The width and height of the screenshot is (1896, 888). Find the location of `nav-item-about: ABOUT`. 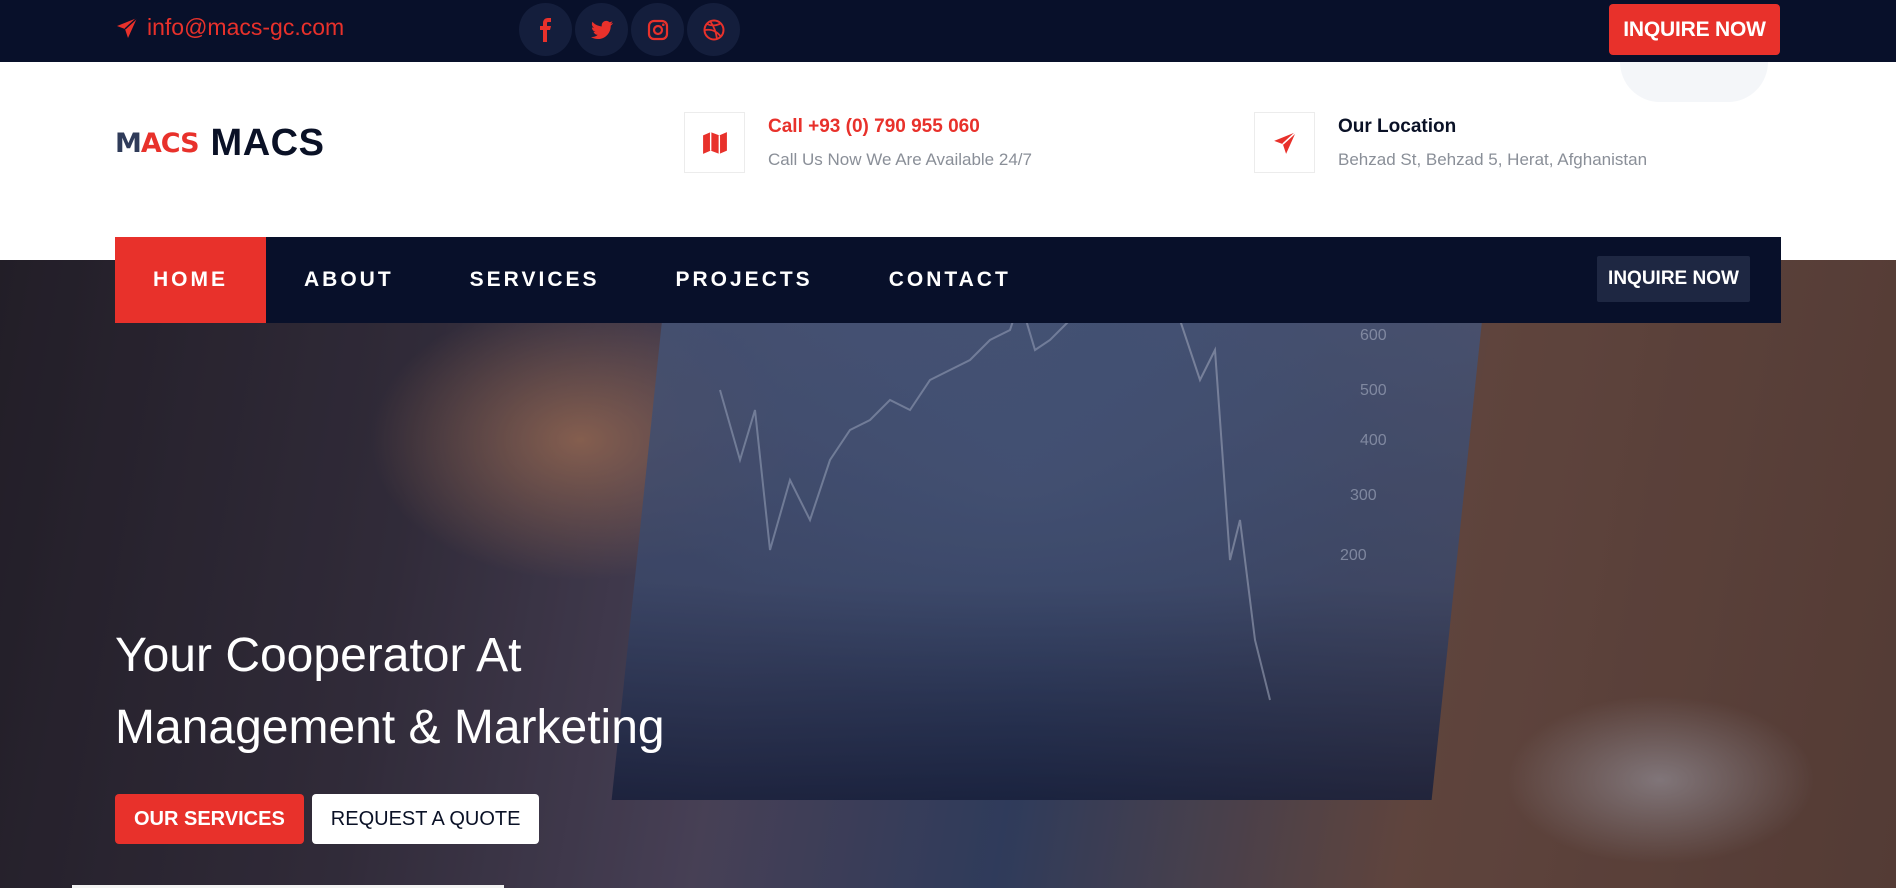

nav-item-about: ABOUT is located at coordinates (349, 280).